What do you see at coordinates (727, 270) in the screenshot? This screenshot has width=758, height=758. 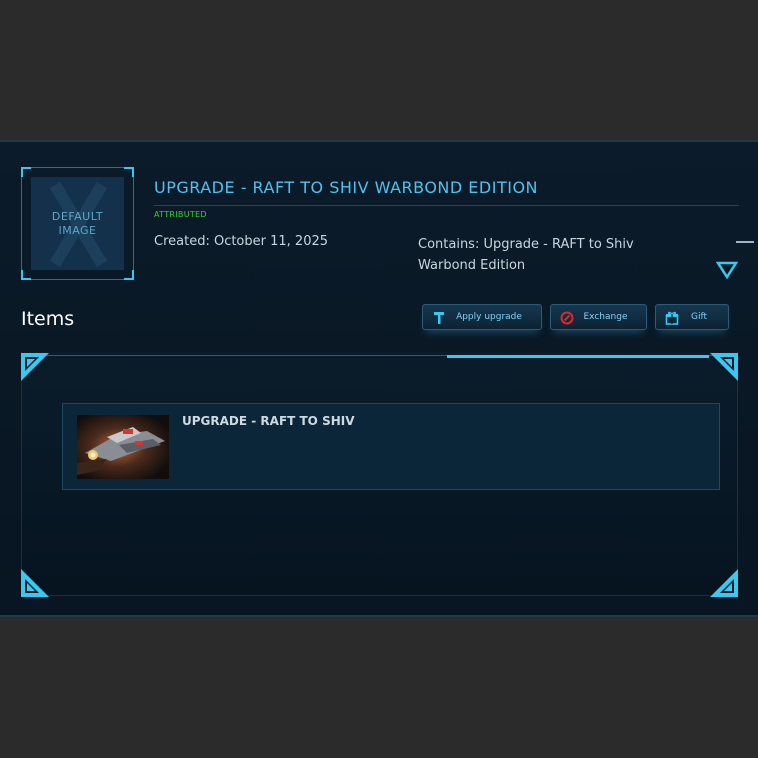 I see `expand-triangle-icon` at bounding box center [727, 270].